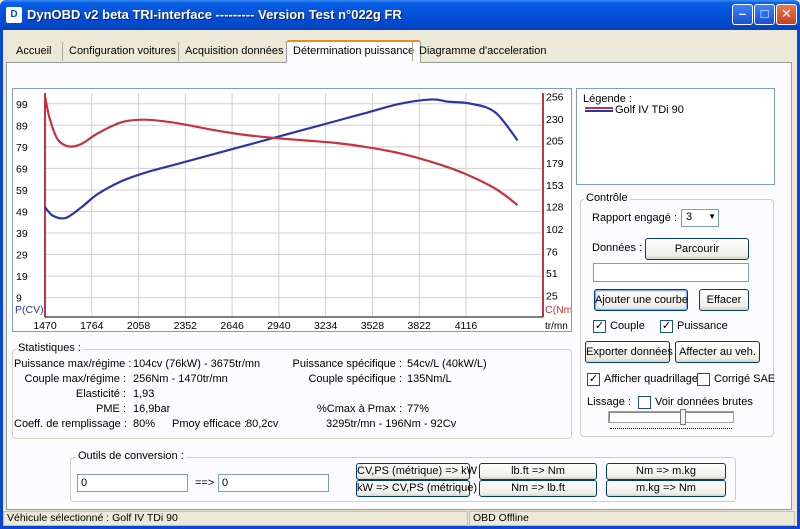 The image size is (800, 529). What do you see at coordinates (22, 256) in the screenshot?
I see `y-left-tick-label: 29` at bounding box center [22, 256].